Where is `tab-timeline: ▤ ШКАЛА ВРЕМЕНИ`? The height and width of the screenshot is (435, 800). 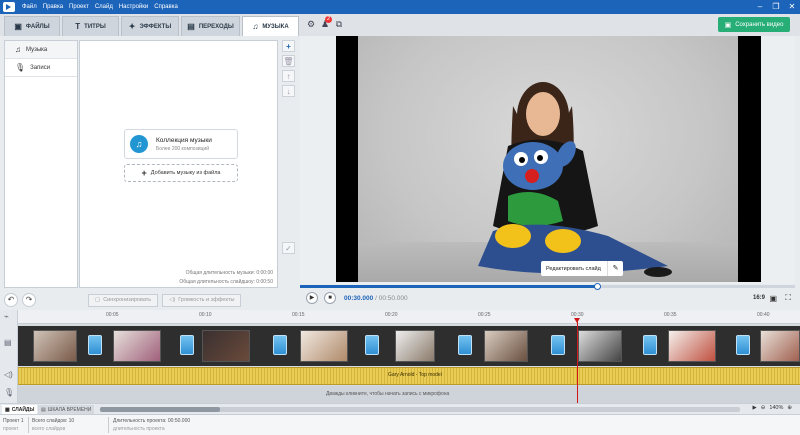
tab-timeline: ▤ ШКАЛА ВРЕМЕНИ is located at coordinates (66, 409).